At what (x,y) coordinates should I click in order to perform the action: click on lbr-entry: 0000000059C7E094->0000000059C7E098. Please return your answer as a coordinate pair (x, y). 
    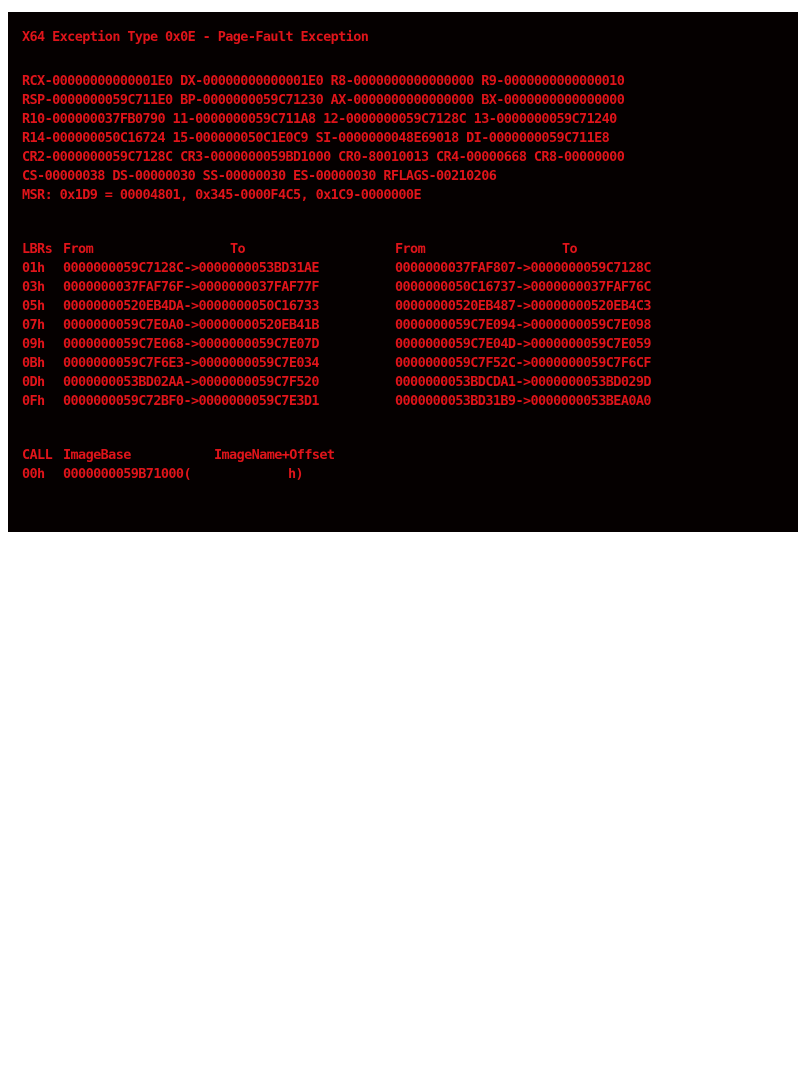
    Looking at the image, I should click on (523, 325).